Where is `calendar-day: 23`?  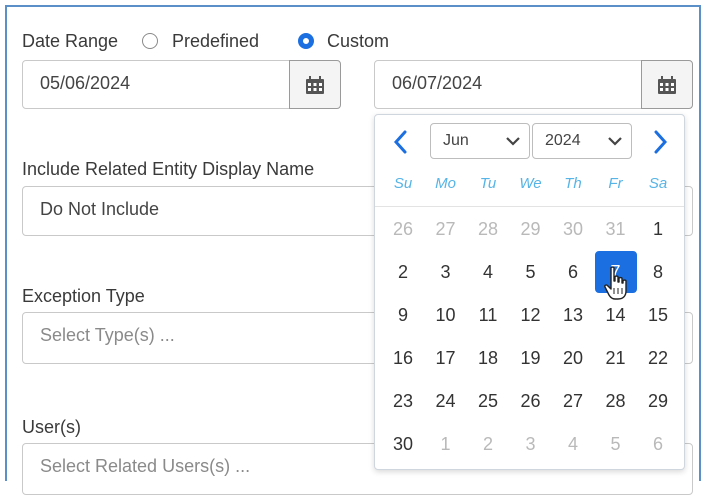
calendar-day: 23 is located at coordinates (403, 401).